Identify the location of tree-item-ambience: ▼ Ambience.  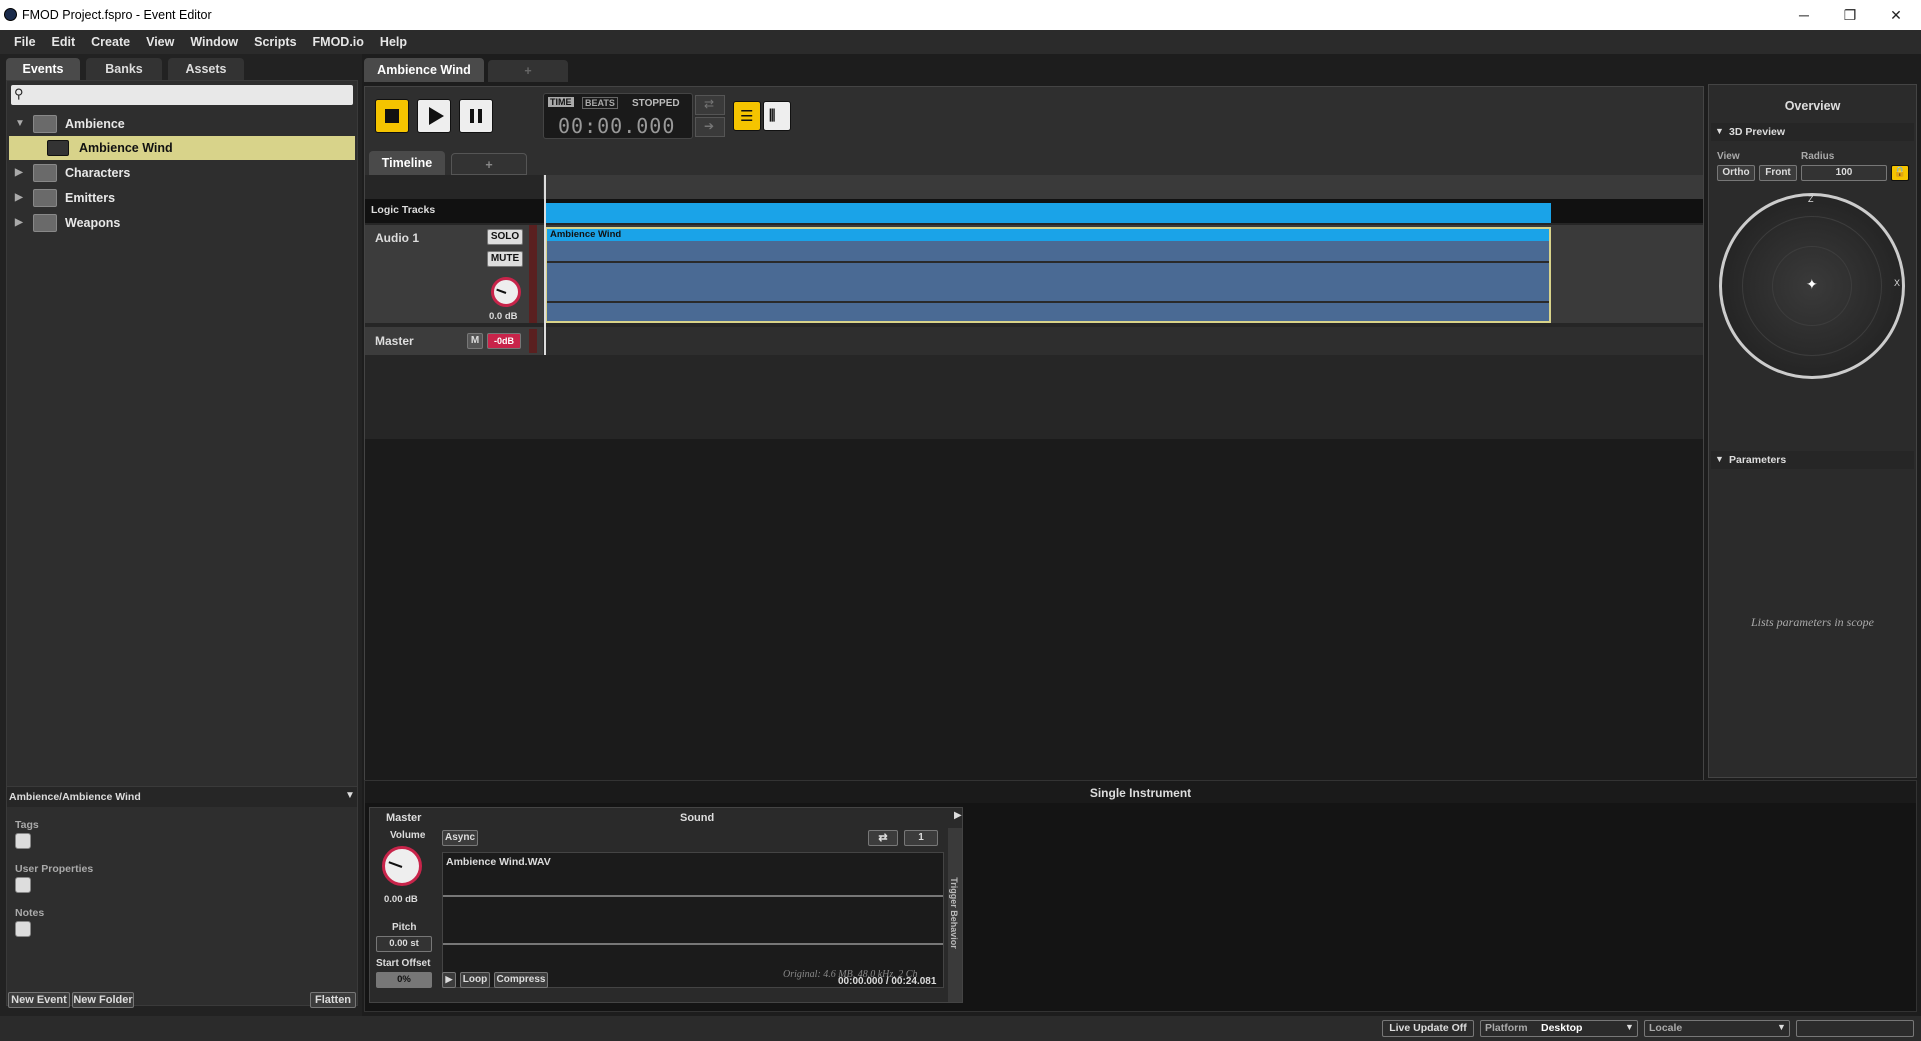
(188, 124).